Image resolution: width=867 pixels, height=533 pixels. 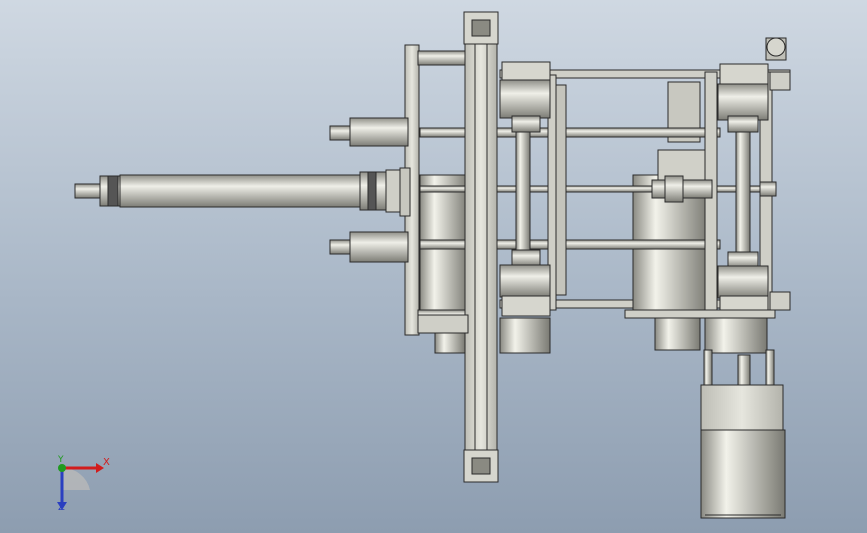 I want to click on x-axis-label: X, so click(x=106, y=462).